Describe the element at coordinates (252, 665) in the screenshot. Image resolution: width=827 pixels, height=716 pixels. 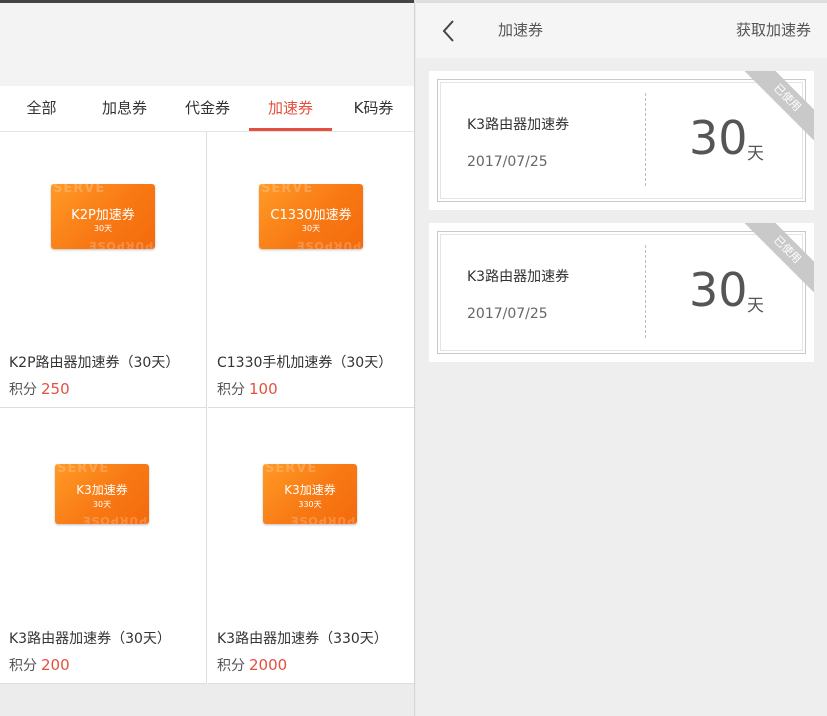
I see `product-points: 积分 2000` at that location.